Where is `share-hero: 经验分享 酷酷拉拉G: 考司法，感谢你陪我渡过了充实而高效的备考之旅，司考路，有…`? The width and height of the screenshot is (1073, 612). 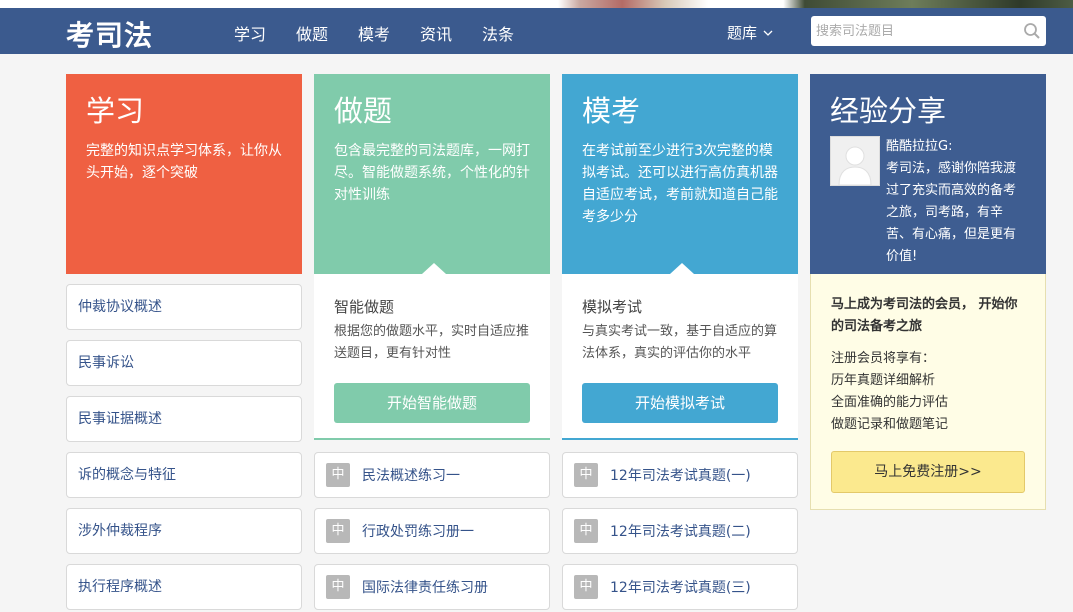 share-hero: 经验分享 酷酷拉拉G: 考司法，感谢你陪我渡过了充实而高效的备考之旅，司考路，有… is located at coordinates (928, 174).